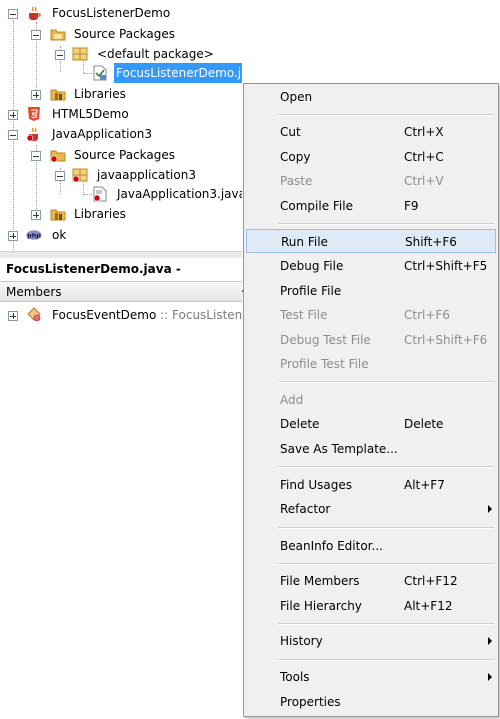 The image size is (500, 719). I want to click on menu-shortcut: Alt+F7, so click(424, 485).